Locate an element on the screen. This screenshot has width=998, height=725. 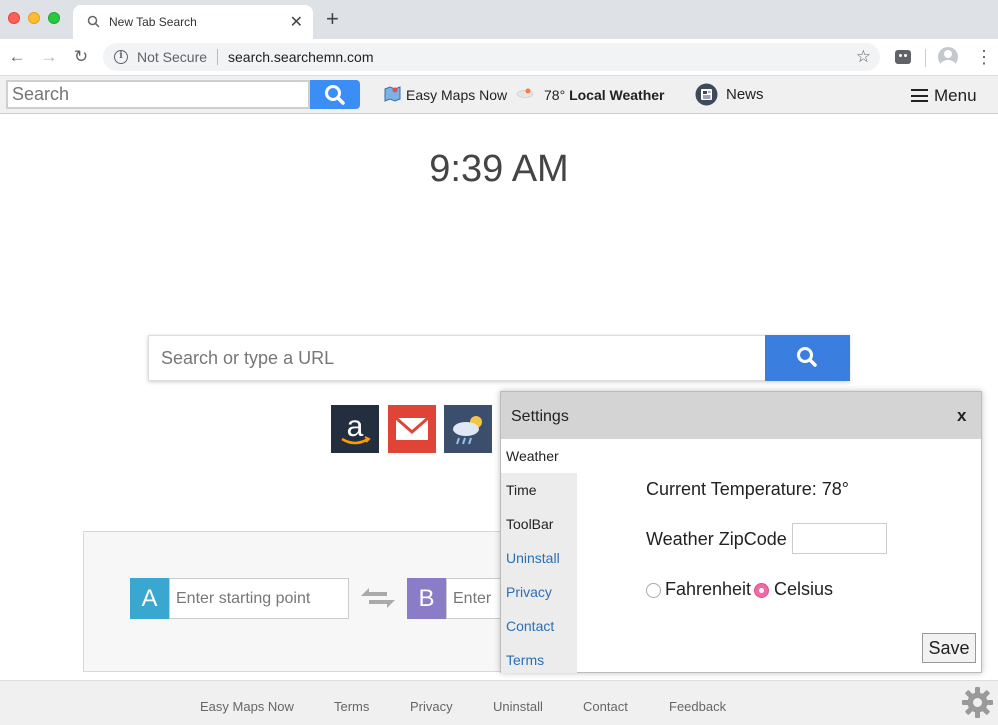
tab-title: New Tab Search is located at coordinates (153, 22).